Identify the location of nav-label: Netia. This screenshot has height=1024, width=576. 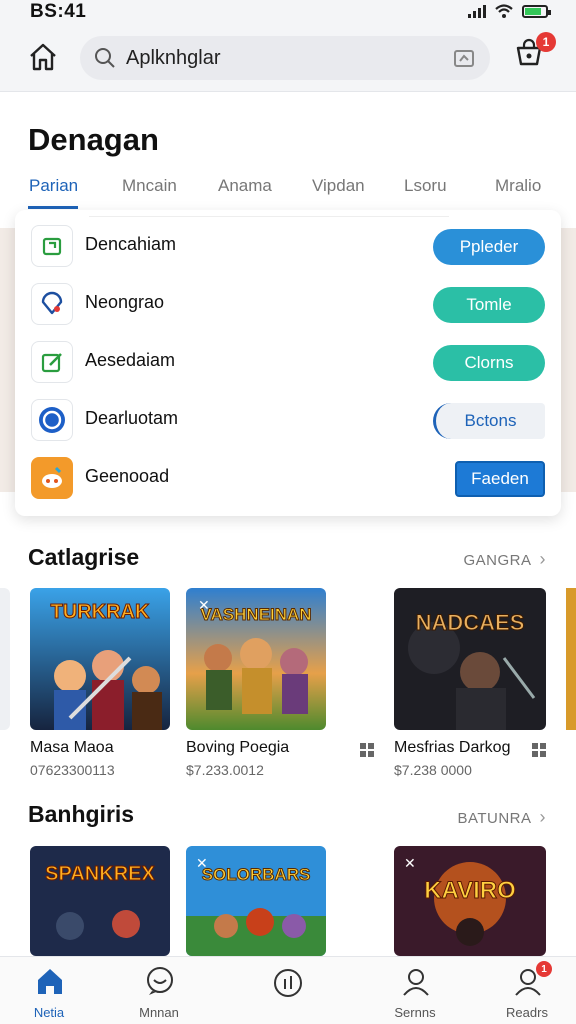
(49, 1012).